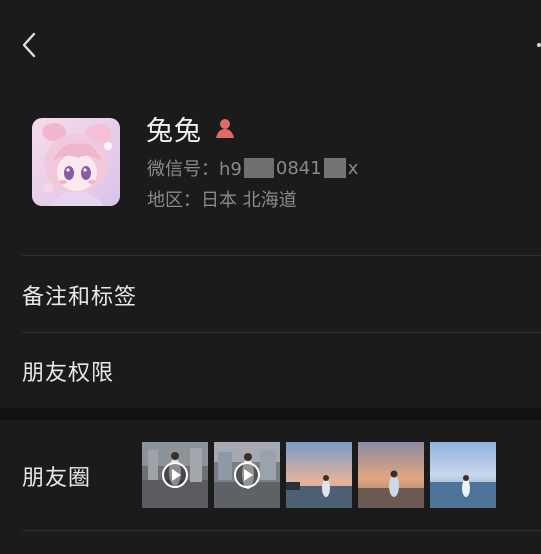 Image resolution: width=541 pixels, height=554 pixels. I want to click on avatar, so click(76, 162).